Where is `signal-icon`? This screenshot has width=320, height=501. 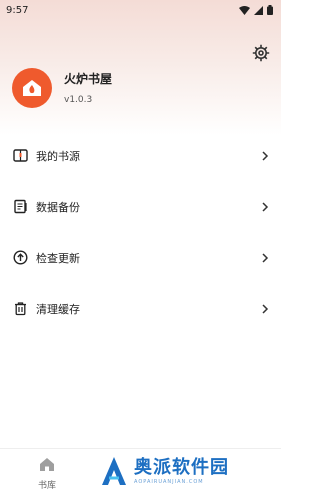 signal-icon is located at coordinates (258, 10).